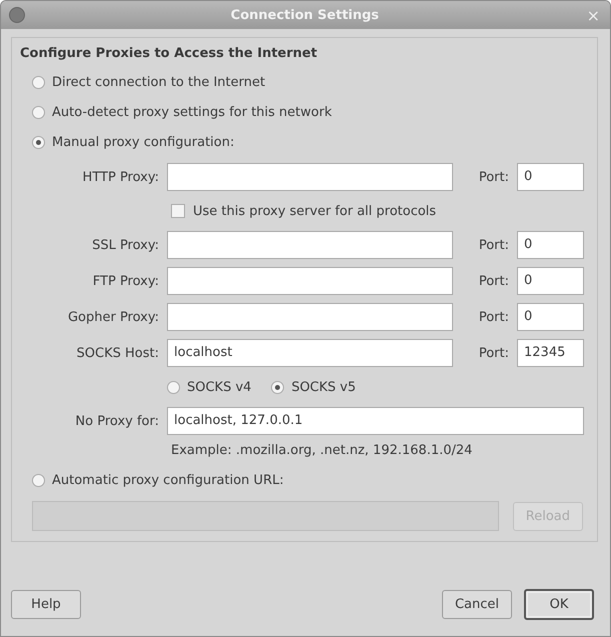 The width and height of the screenshot is (611, 637). What do you see at coordinates (219, 387) in the screenshot?
I see `radio-label: SOCKS v4` at bounding box center [219, 387].